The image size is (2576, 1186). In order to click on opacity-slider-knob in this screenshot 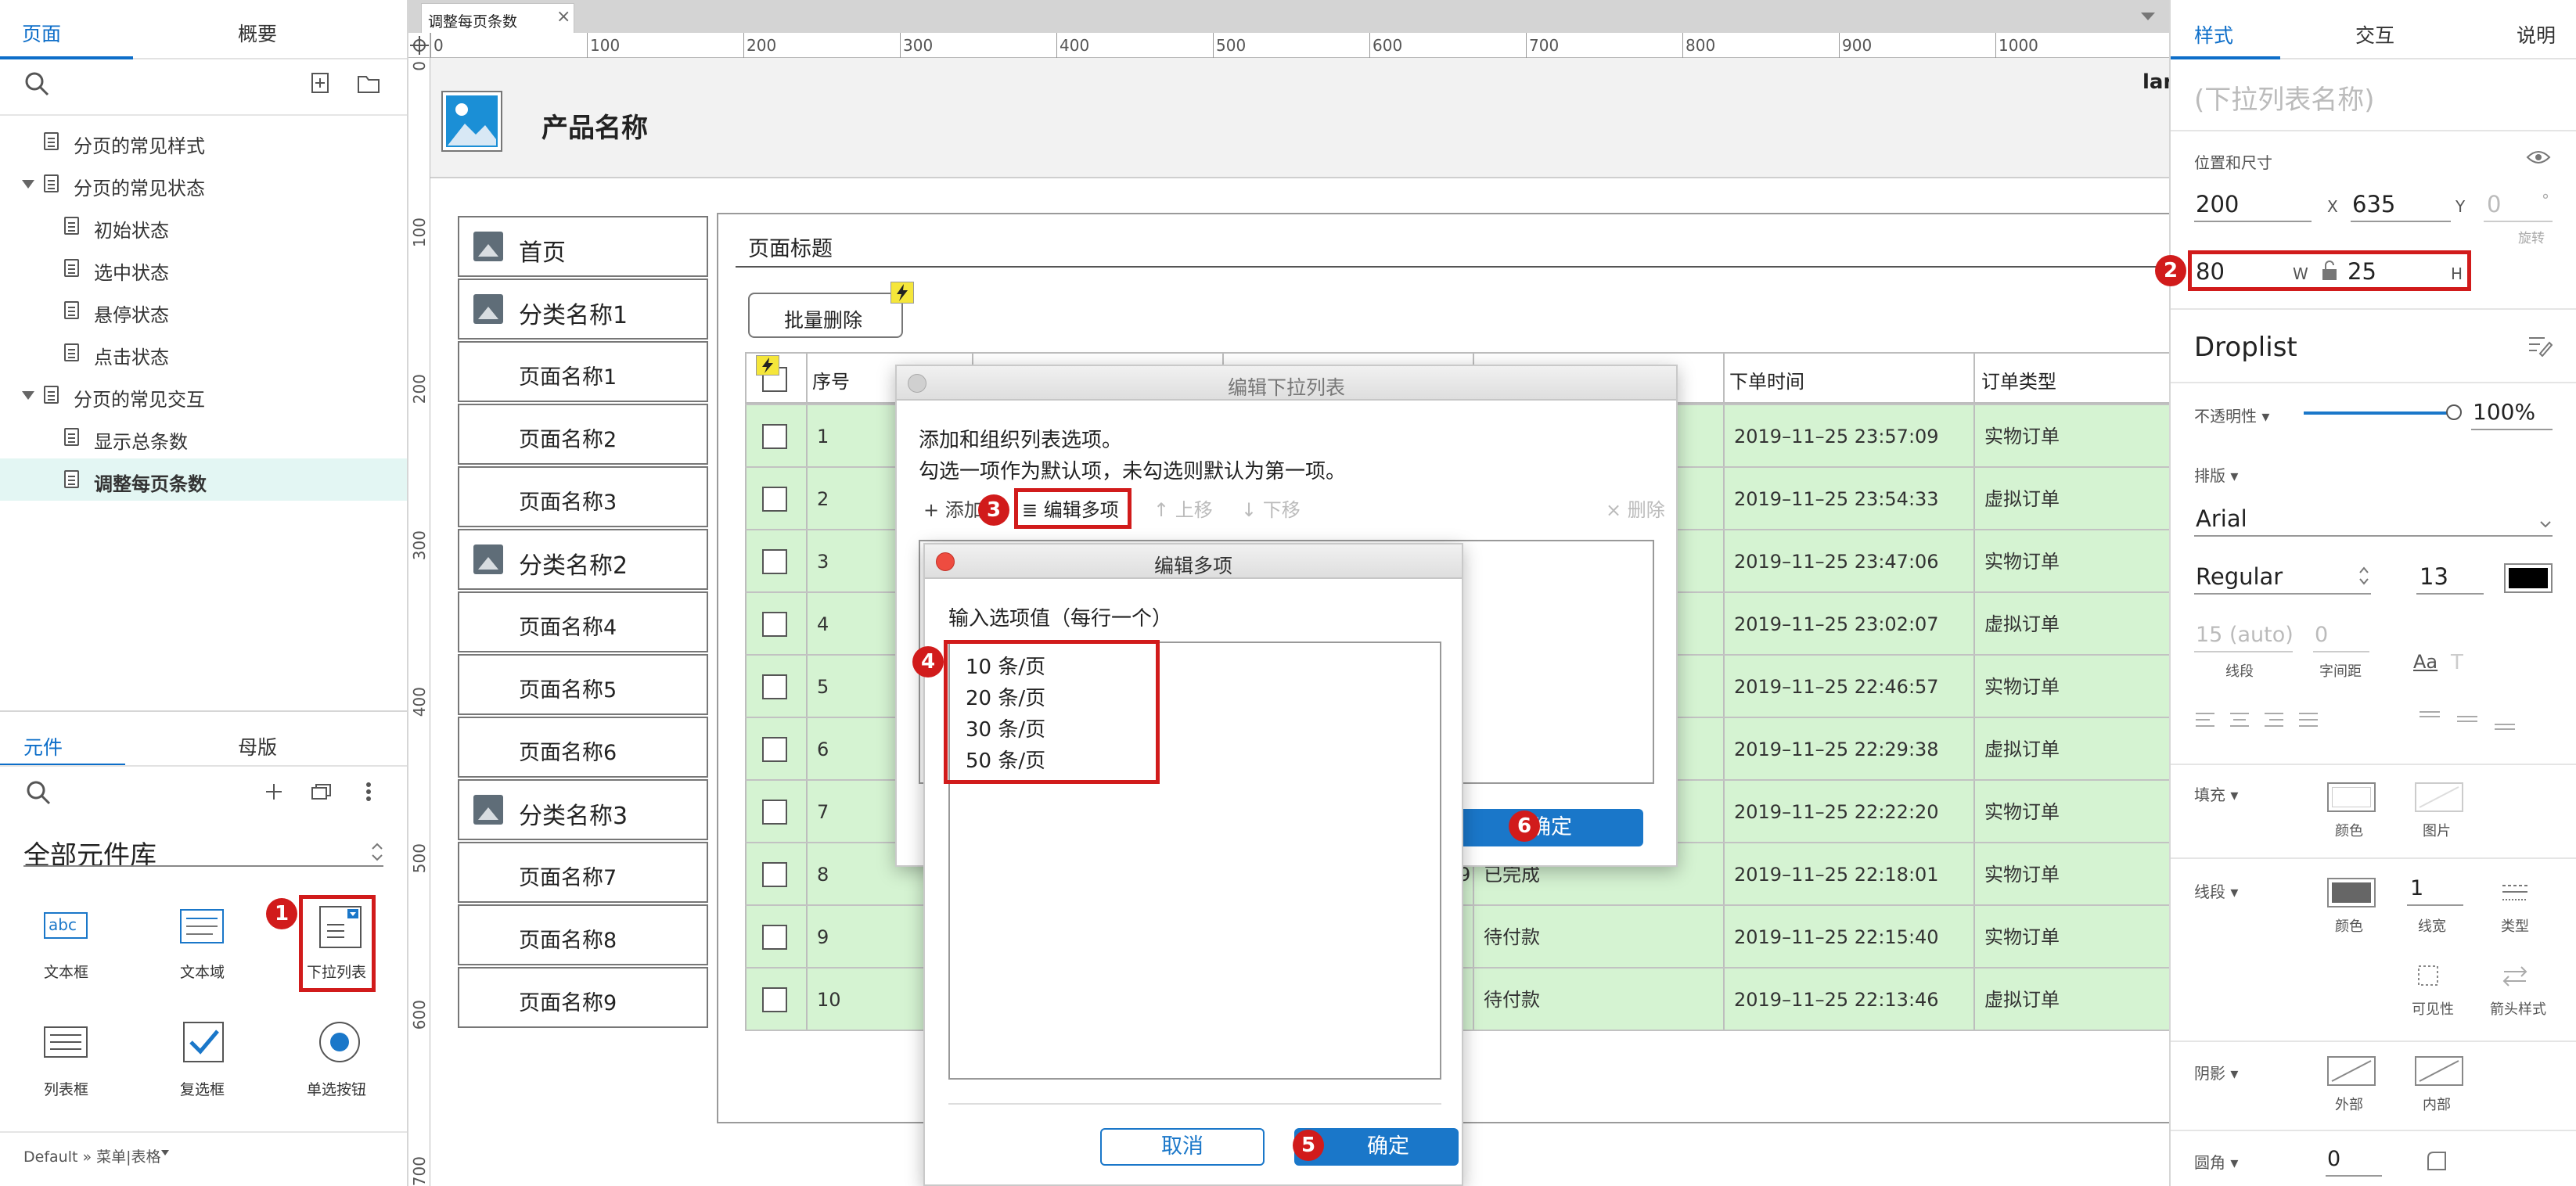, I will do `click(2454, 412)`.